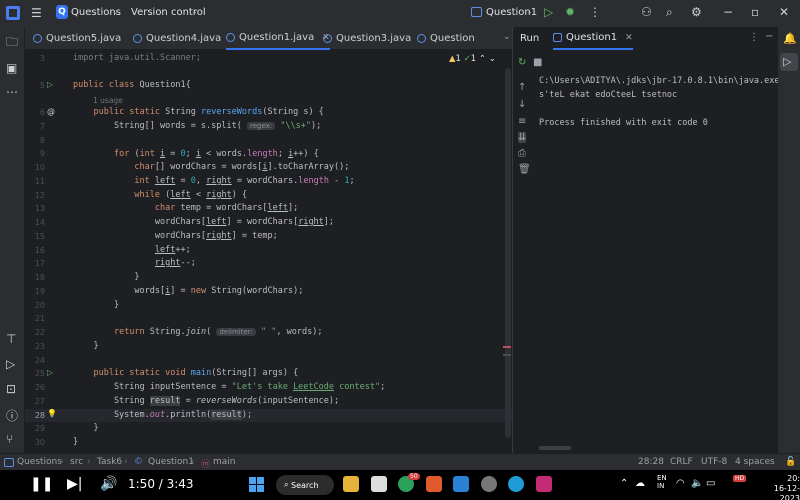  What do you see at coordinates (784, 12) in the screenshot?
I see `close-icon: ✕` at bounding box center [784, 12].